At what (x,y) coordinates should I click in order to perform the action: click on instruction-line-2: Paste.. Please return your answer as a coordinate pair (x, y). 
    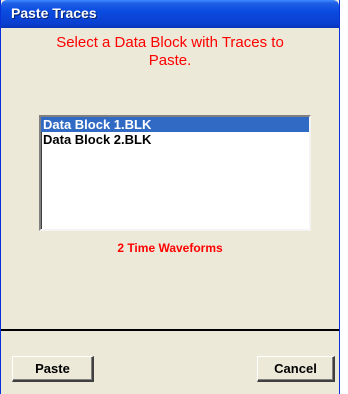
    Looking at the image, I should click on (170, 60).